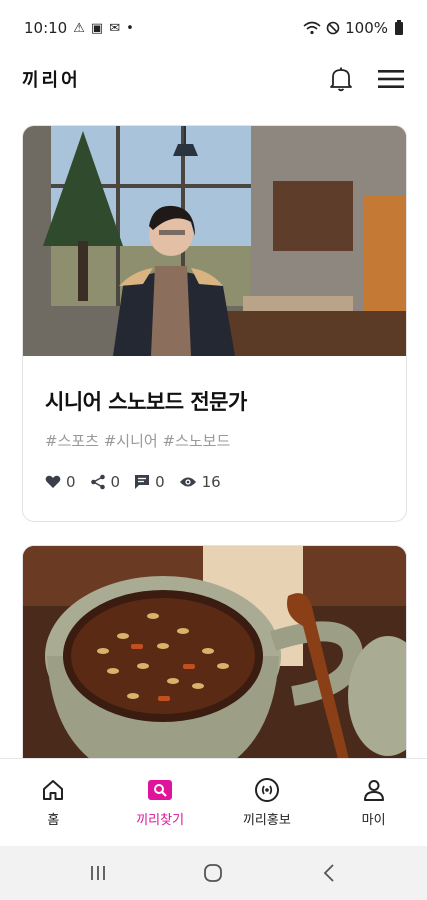  I want to click on battery-icon, so click(399, 27).